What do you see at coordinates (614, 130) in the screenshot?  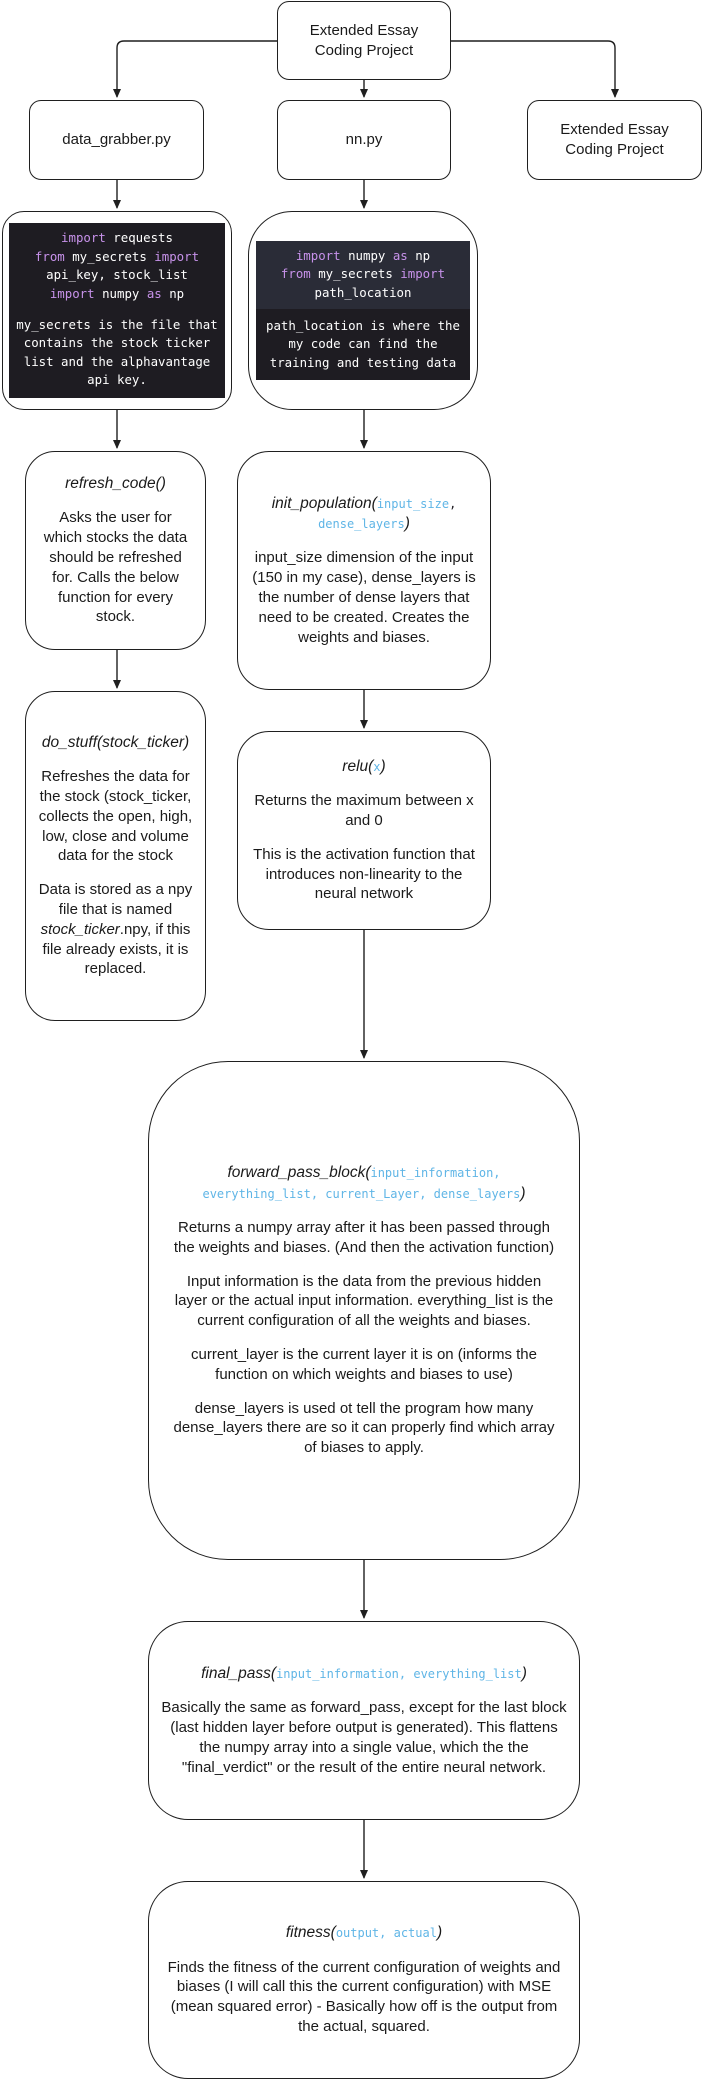 I see `side-label-line1: Extended Essay` at bounding box center [614, 130].